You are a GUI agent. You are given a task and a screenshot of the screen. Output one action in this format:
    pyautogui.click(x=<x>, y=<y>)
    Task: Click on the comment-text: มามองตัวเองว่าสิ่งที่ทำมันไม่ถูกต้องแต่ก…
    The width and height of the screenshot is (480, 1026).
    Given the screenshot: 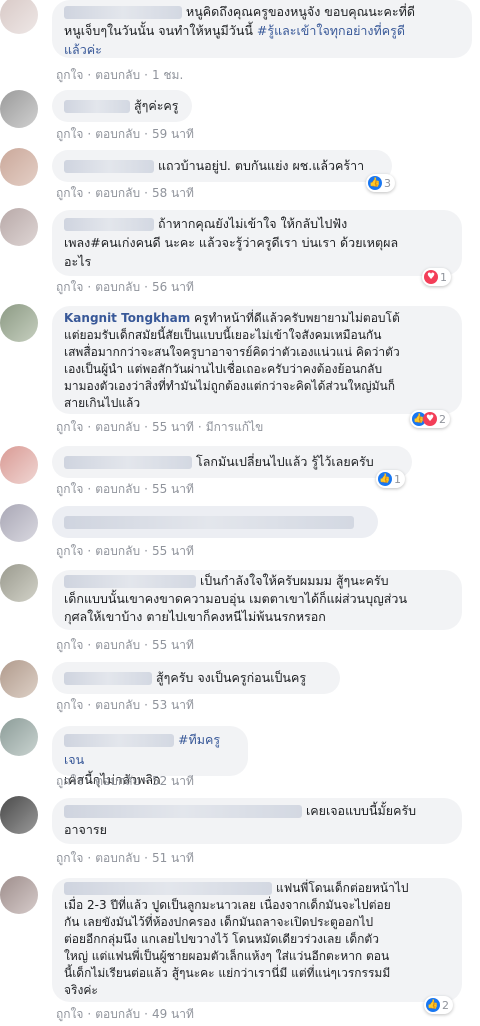 What is the action you would take?
    pyautogui.click(x=230, y=386)
    